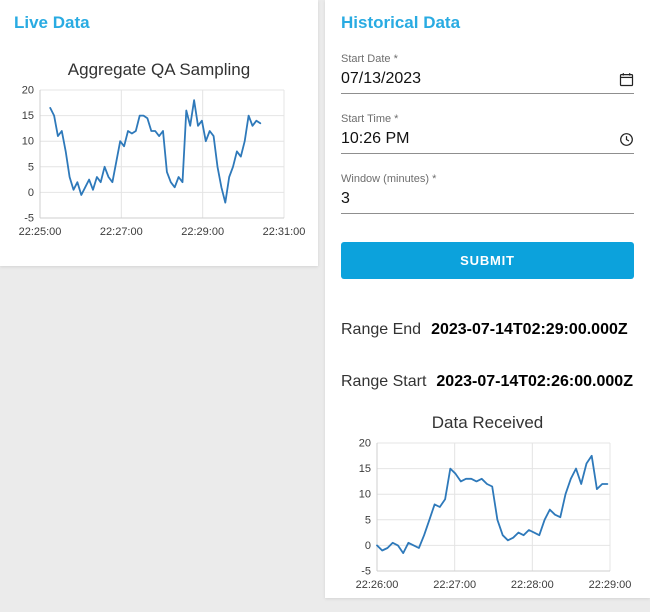  Describe the element at coordinates (369, 59) in the screenshot. I see `start-date-label: Start Date *` at that location.